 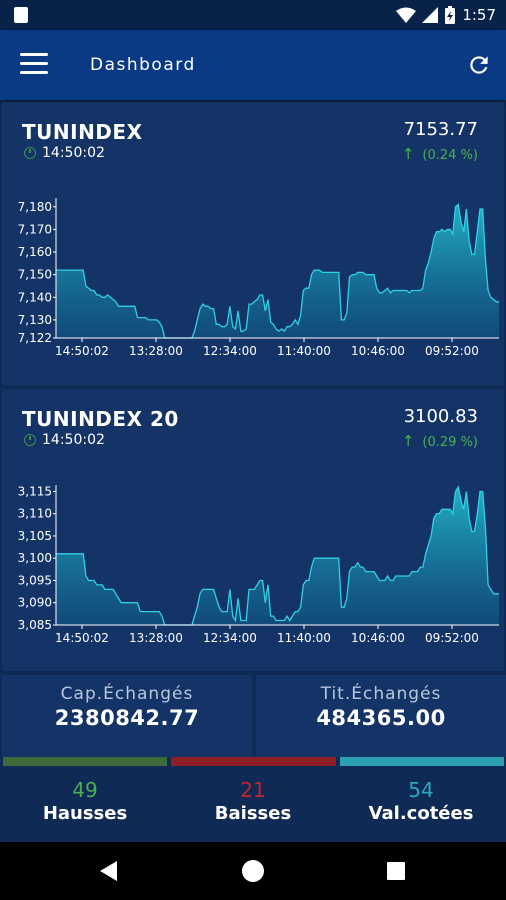 What do you see at coordinates (127, 694) in the screenshot?
I see `cap-echanges-label: Cap.Échangés` at bounding box center [127, 694].